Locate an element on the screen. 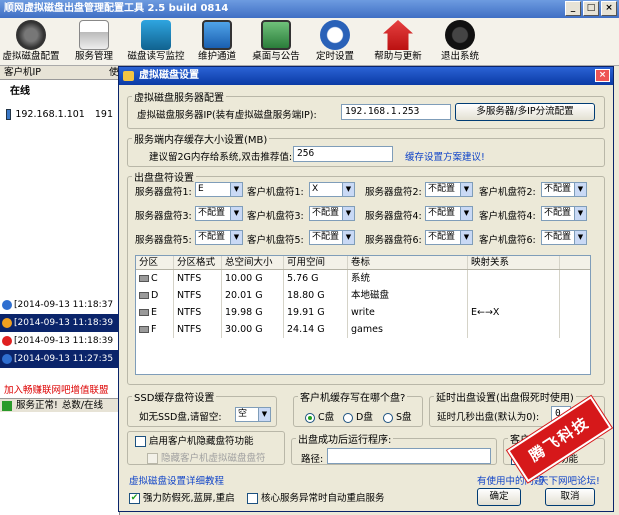 This screenshot has height=515, width=619. toolbar-maintenance: 维护通道 is located at coordinates (217, 42).